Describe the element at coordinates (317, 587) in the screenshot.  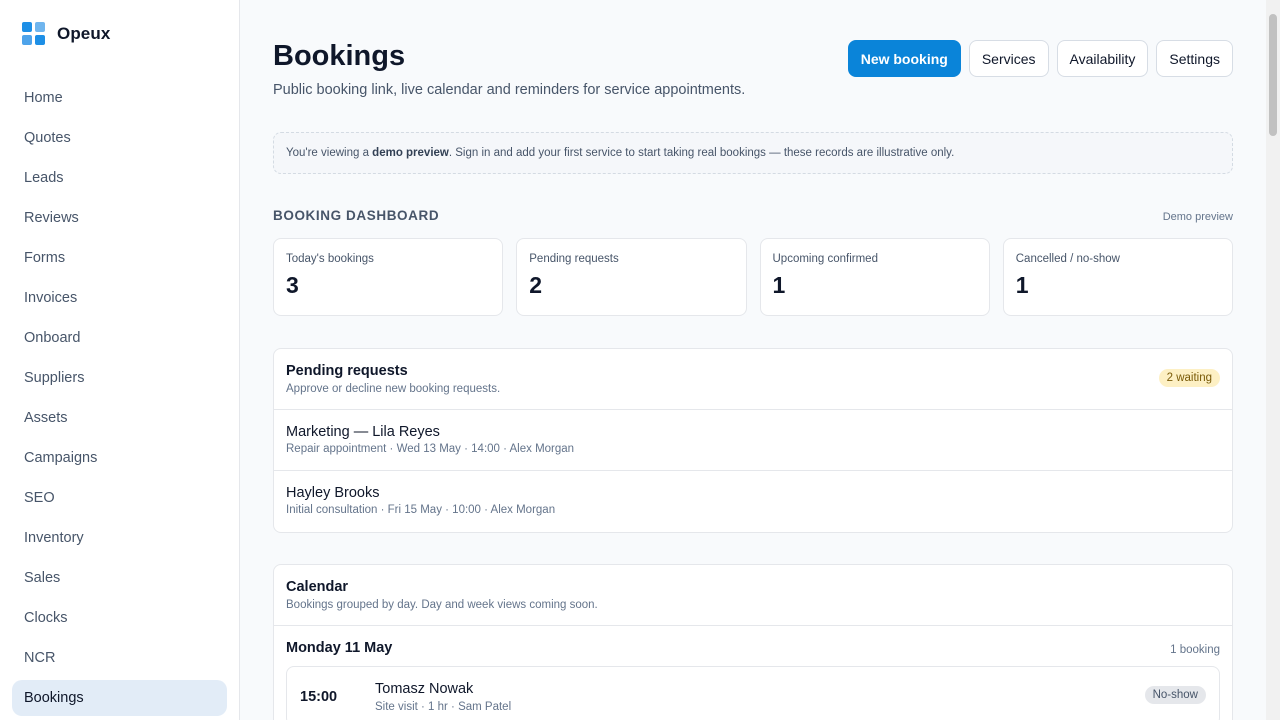
I see `card-title: Calendar` at that location.